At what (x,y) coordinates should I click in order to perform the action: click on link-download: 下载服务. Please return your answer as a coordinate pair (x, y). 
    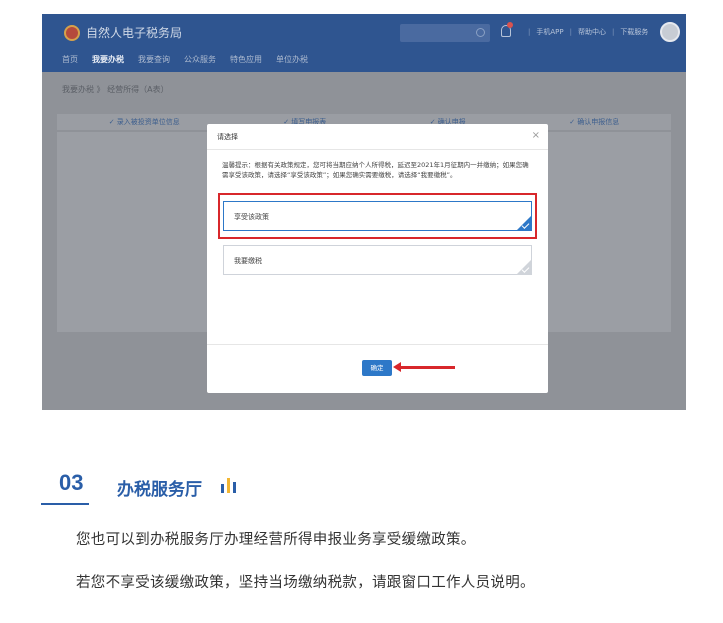
    Looking at the image, I should click on (634, 32).